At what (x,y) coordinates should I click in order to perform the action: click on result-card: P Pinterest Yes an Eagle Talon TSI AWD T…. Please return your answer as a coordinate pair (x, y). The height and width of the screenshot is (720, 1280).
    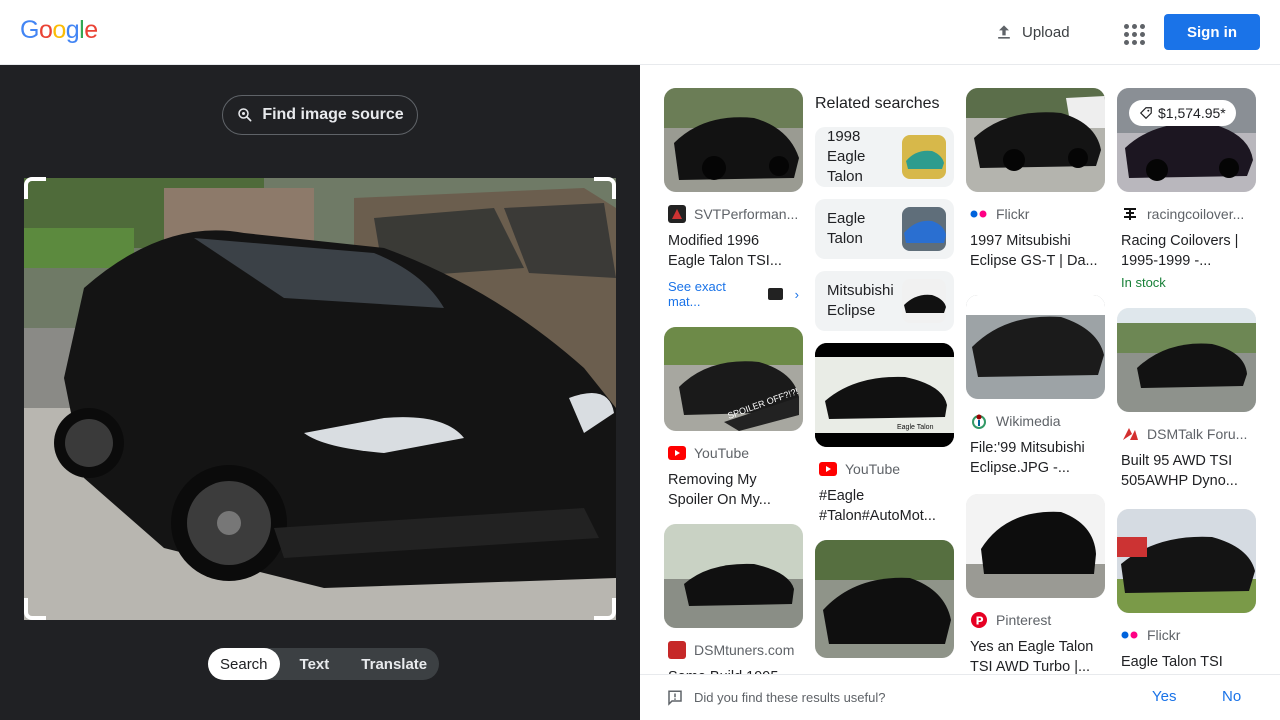
    Looking at the image, I should click on (1035, 585).